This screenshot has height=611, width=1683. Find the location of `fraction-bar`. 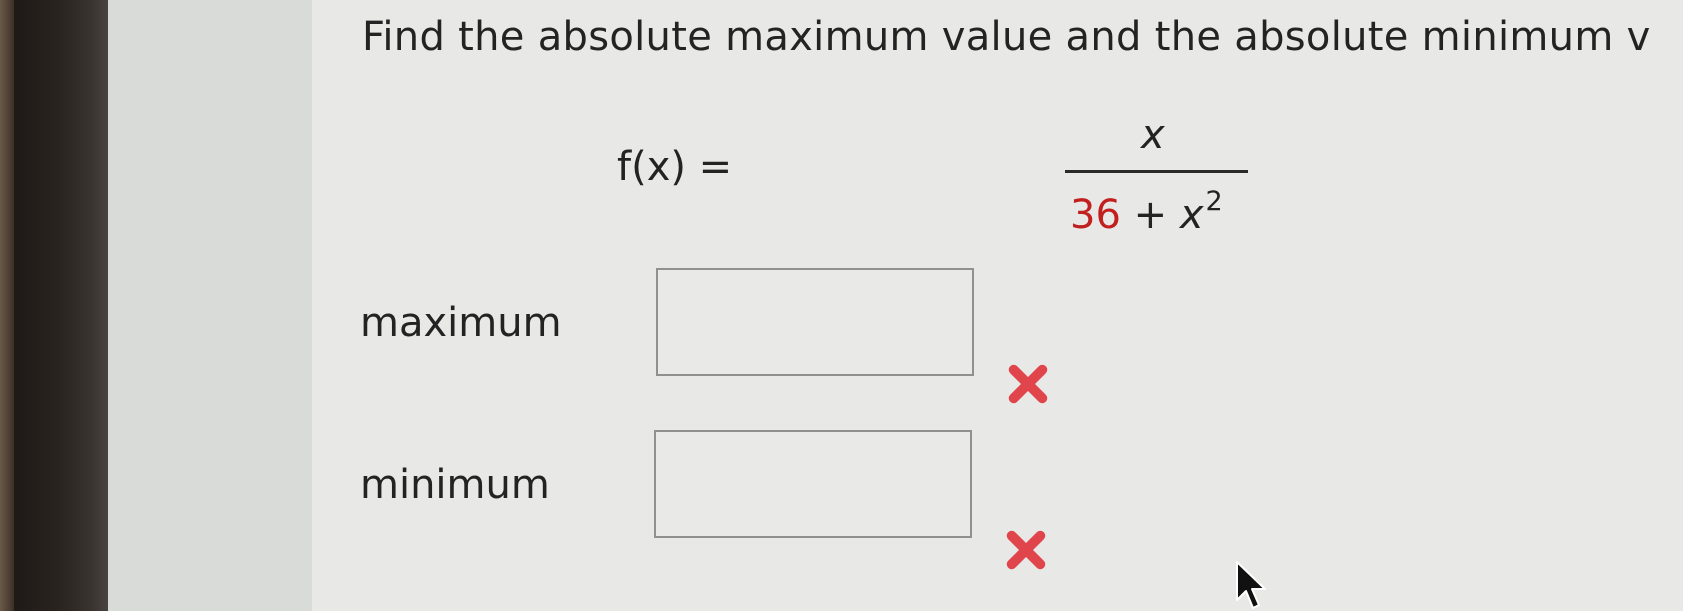

fraction-bar is located at coordinates (1156, 171).